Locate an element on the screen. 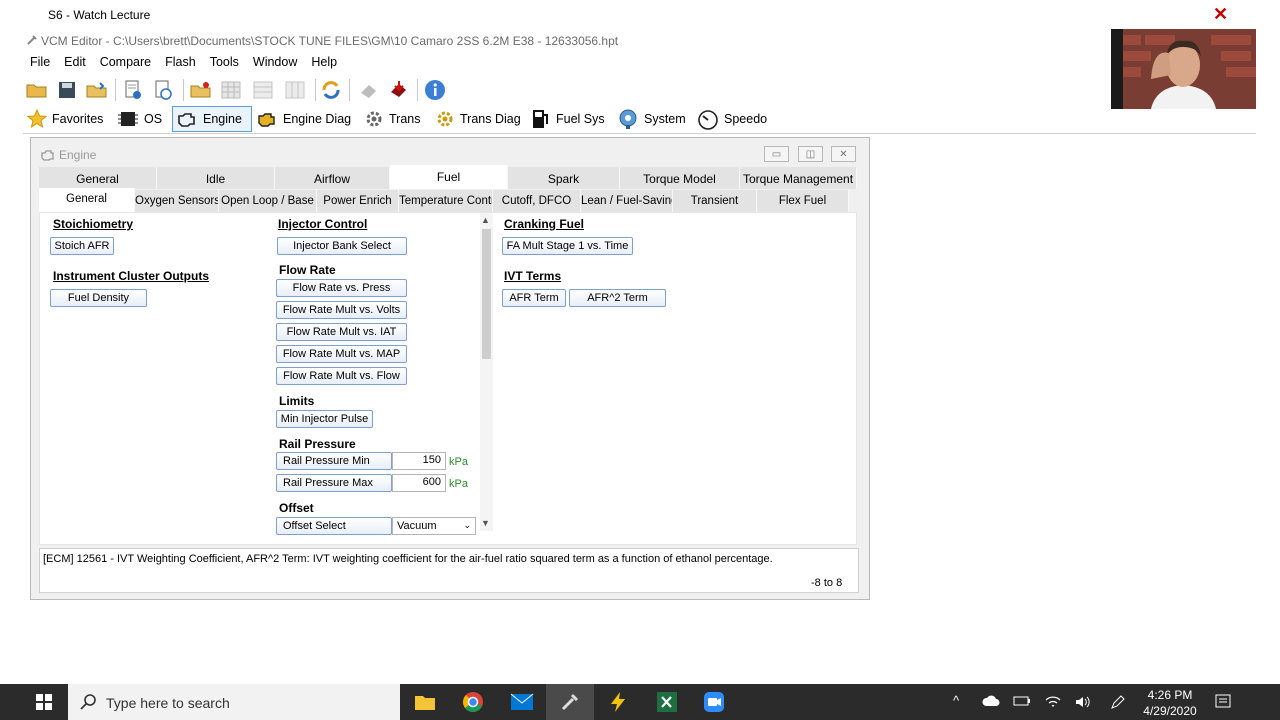 The height and width of the screenshot is (720, 1280). wifi-icon is located at coordinates (1053, 702).